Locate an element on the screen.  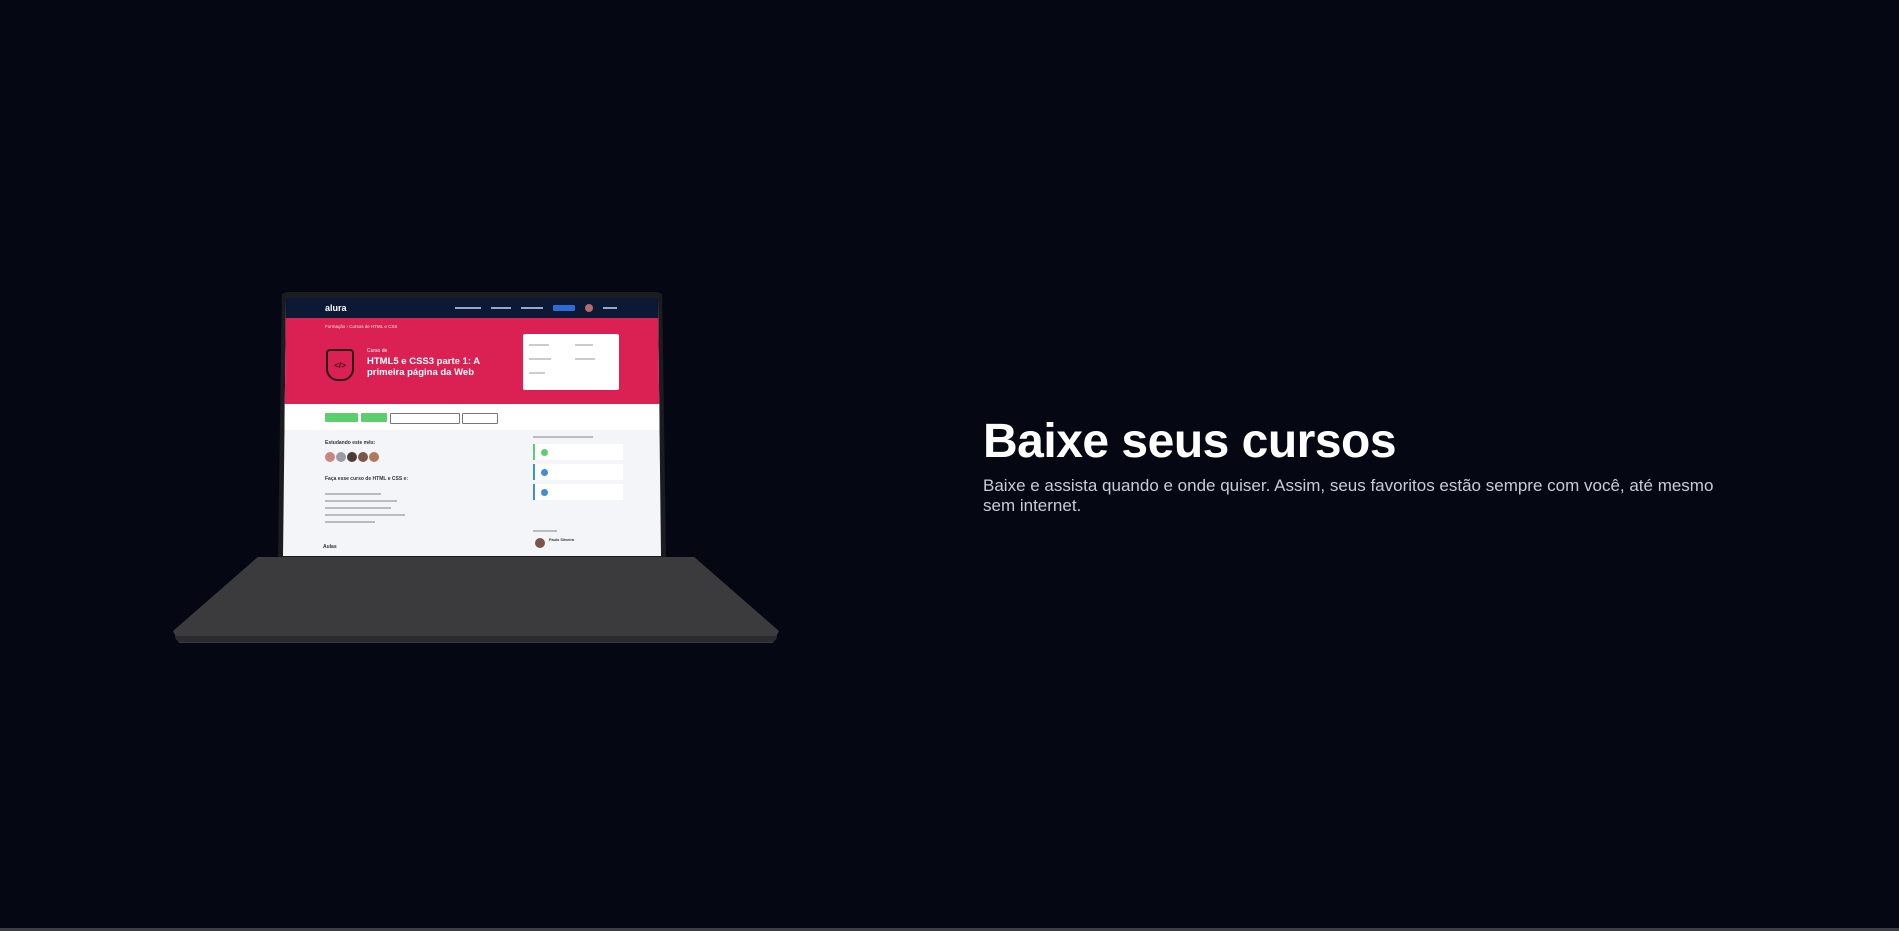
screen-lessons-heading: Aulas is located at coordinates (330, 547).